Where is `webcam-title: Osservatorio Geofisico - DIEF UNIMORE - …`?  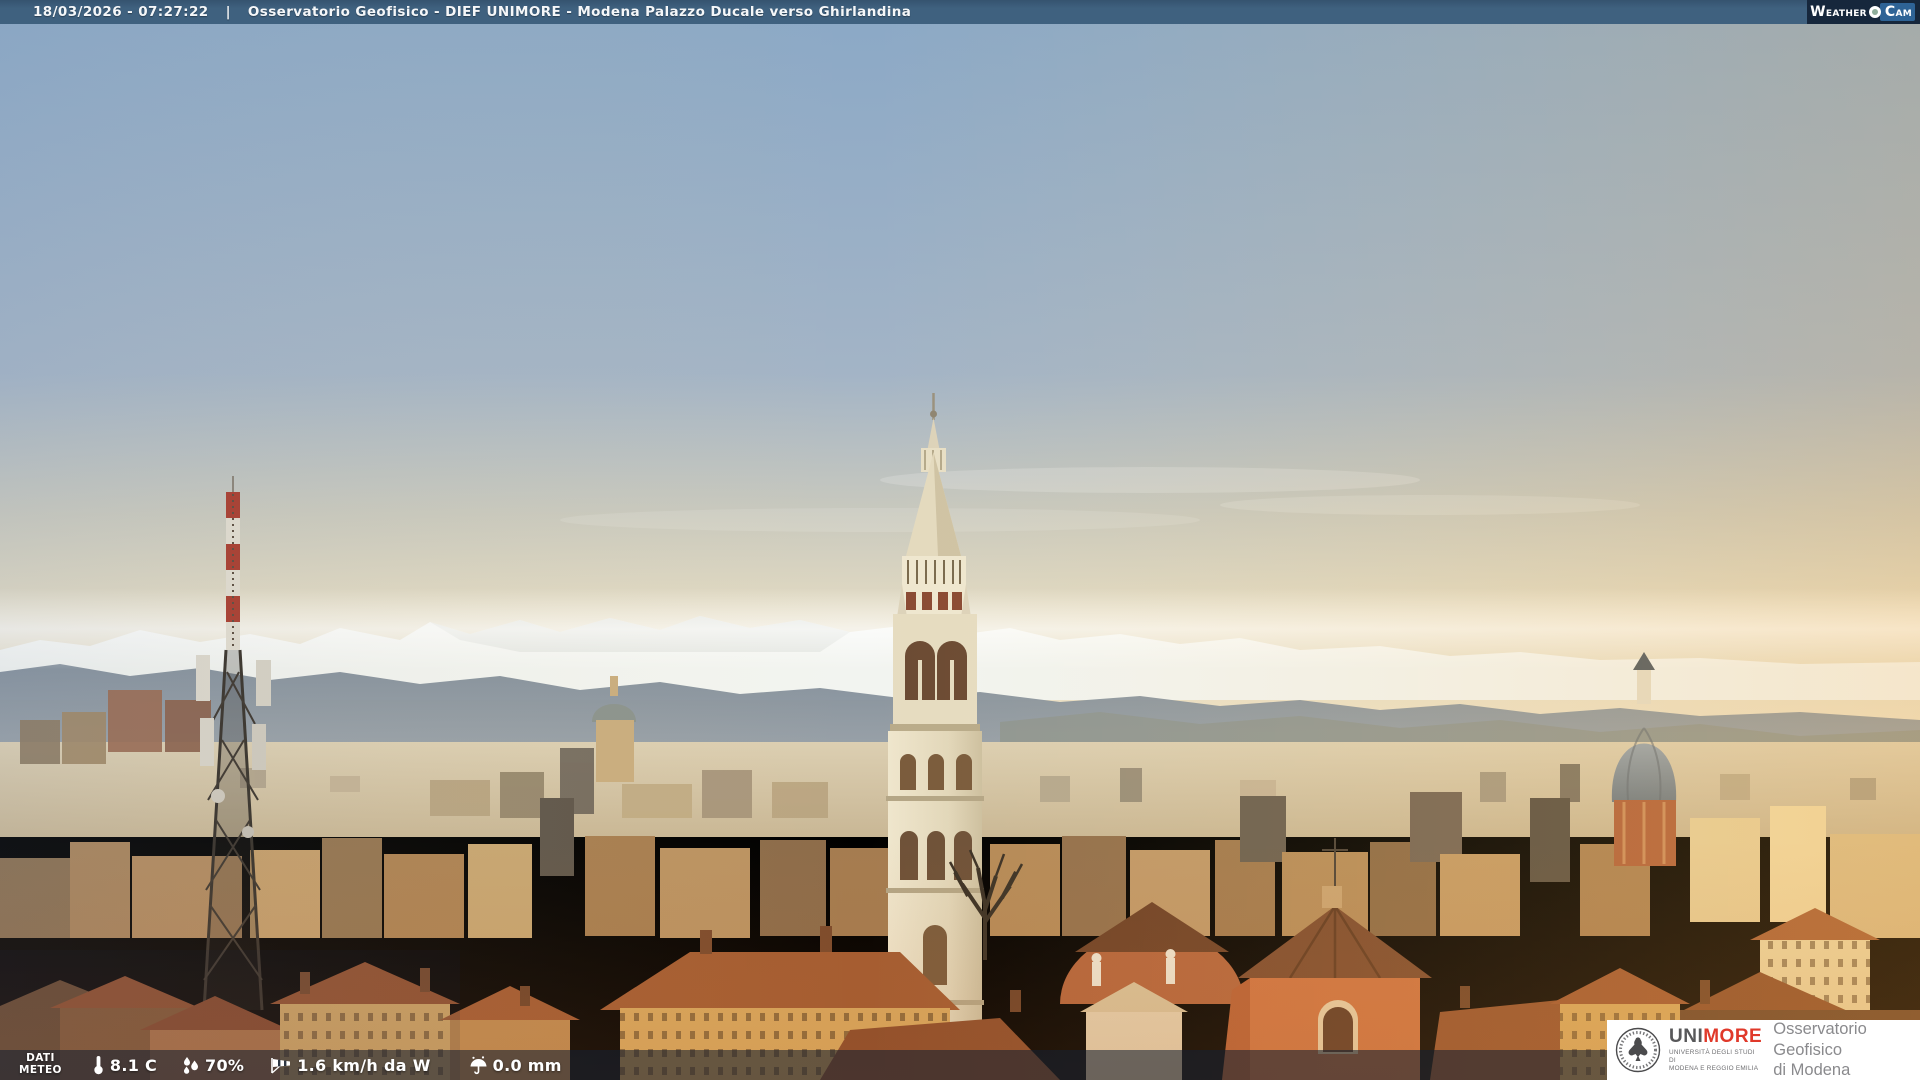 webcam-title: Osservatorio Geofisico - DIEF UNIMORE - … is located at coordinates (579, 12).